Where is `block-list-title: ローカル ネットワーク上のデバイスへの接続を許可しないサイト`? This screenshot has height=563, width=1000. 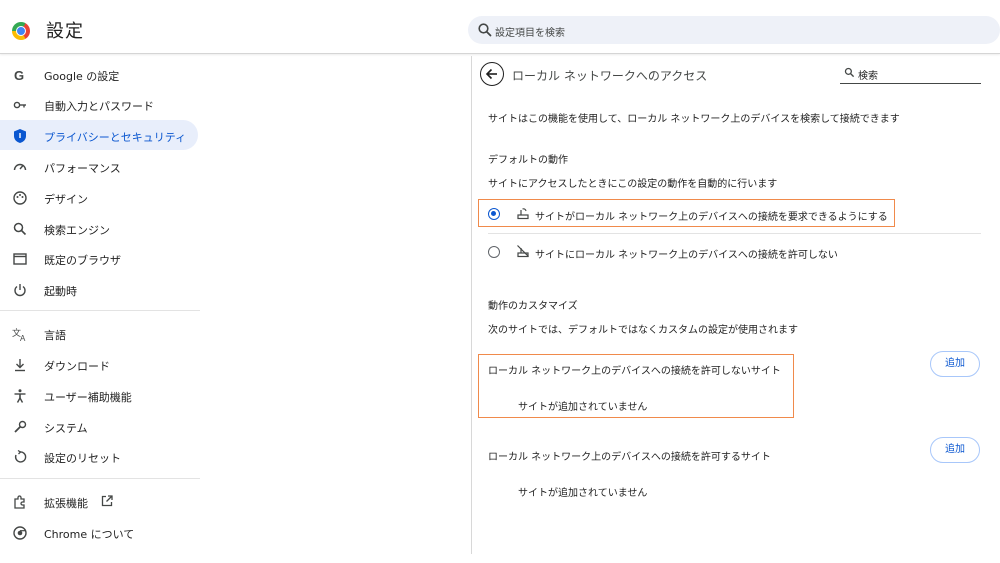 block-list-title: ローカル ネットワーク上のデバイスへの接続を許可しないサイト is located at coordinates (634, 371).